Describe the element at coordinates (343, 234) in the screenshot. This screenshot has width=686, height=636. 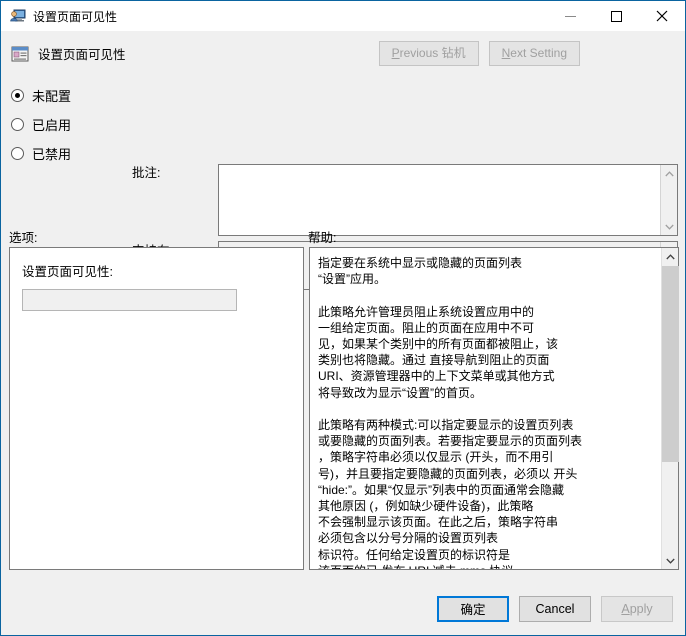
I see `section-label-row: 选项: 帮助:` at that location.